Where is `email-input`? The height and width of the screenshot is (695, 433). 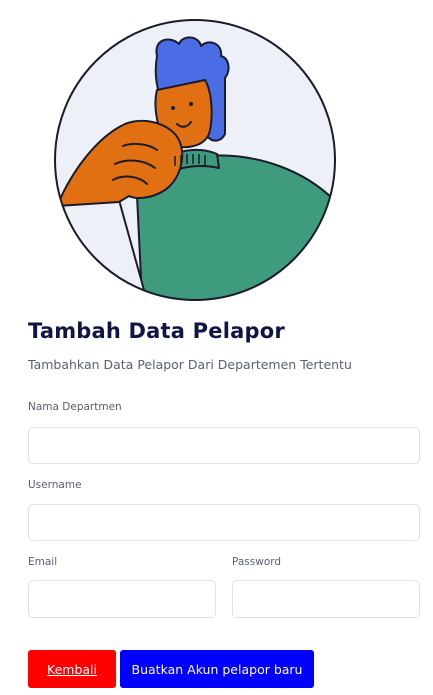 email-input is located at coordinates (122, 599).